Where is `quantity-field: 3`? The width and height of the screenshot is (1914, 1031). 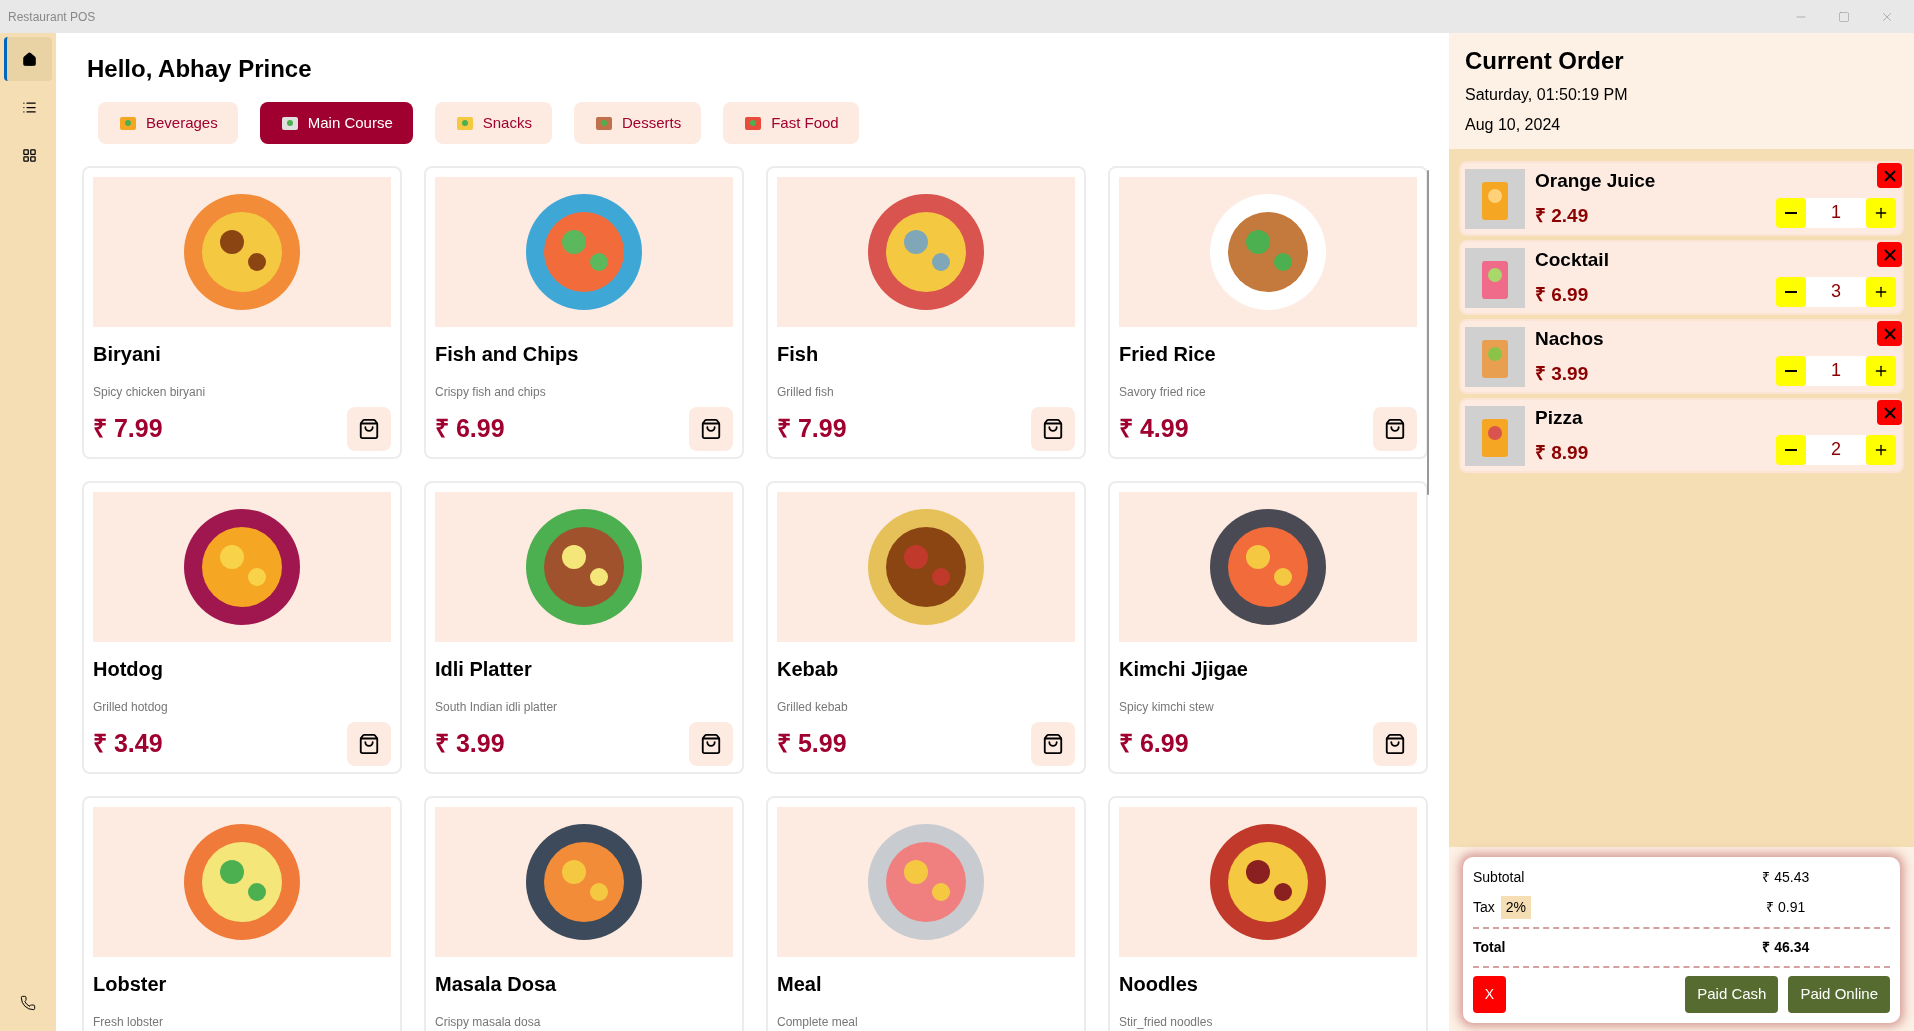 quantity-field: 3 is located at coordinates (1836, 291).